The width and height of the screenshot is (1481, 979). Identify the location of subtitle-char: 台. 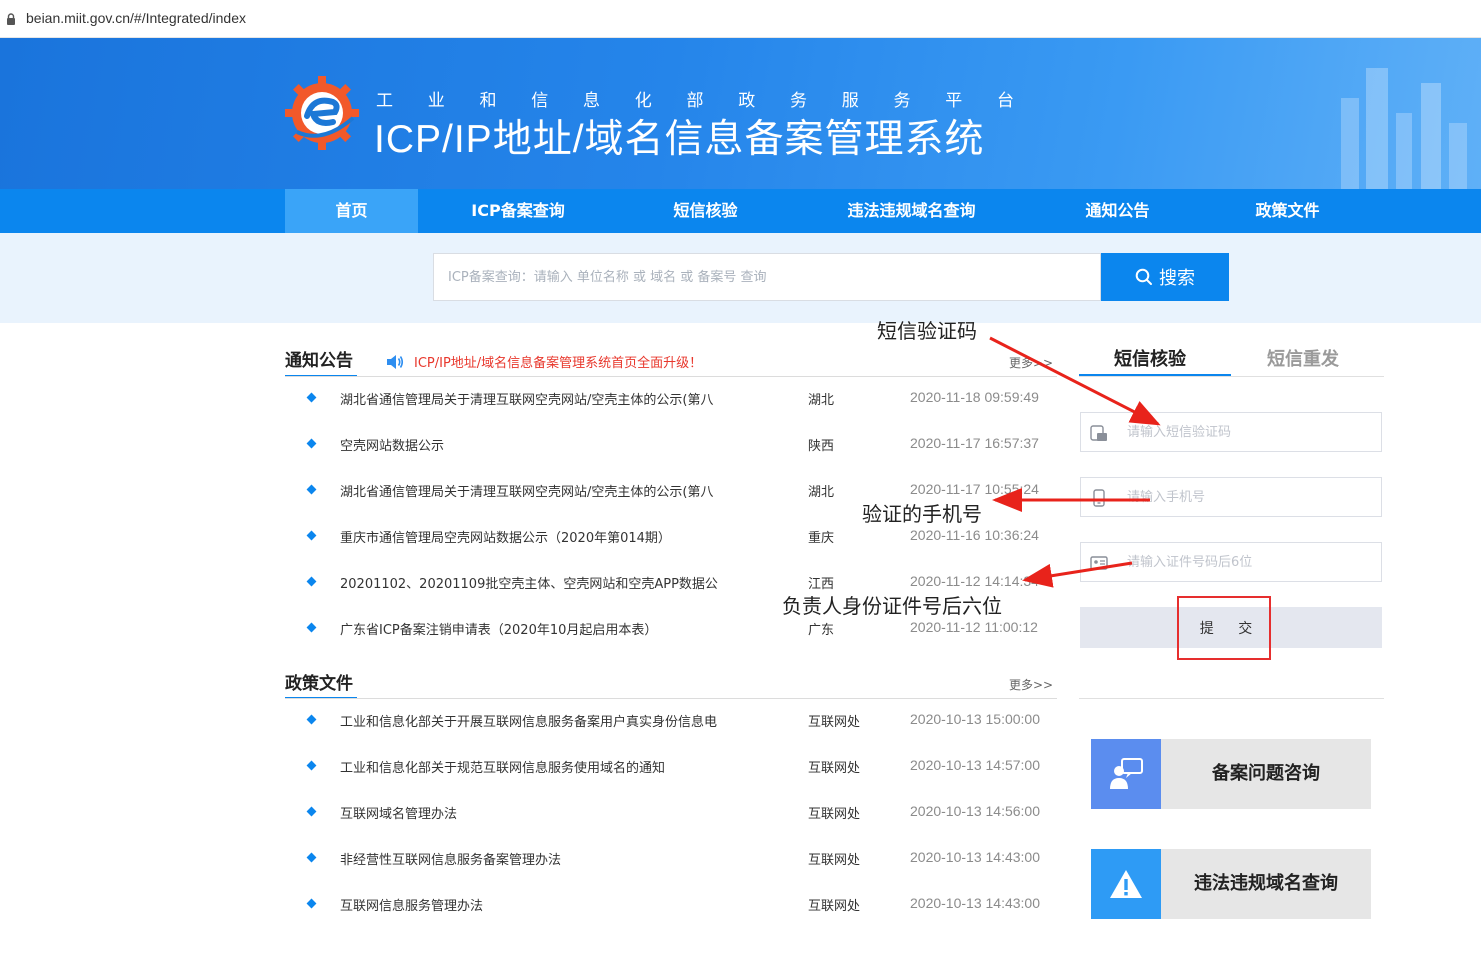
(1006, 101).